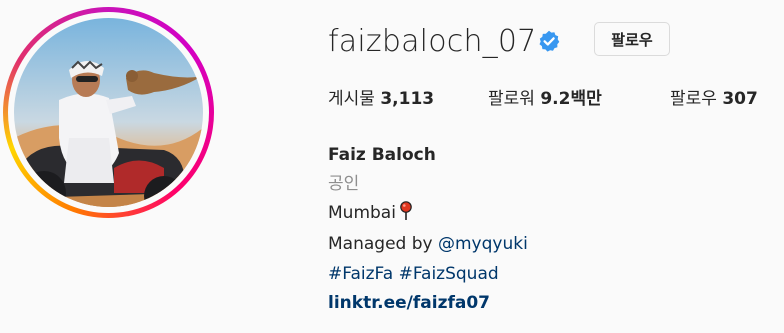 Image resolution: width=784 pixels, height=333 pixels. What do you see at coordinates (351, 99) in the screenshot?
I see `stat-posts-label: 게시물` at bounding box center [351, 99].